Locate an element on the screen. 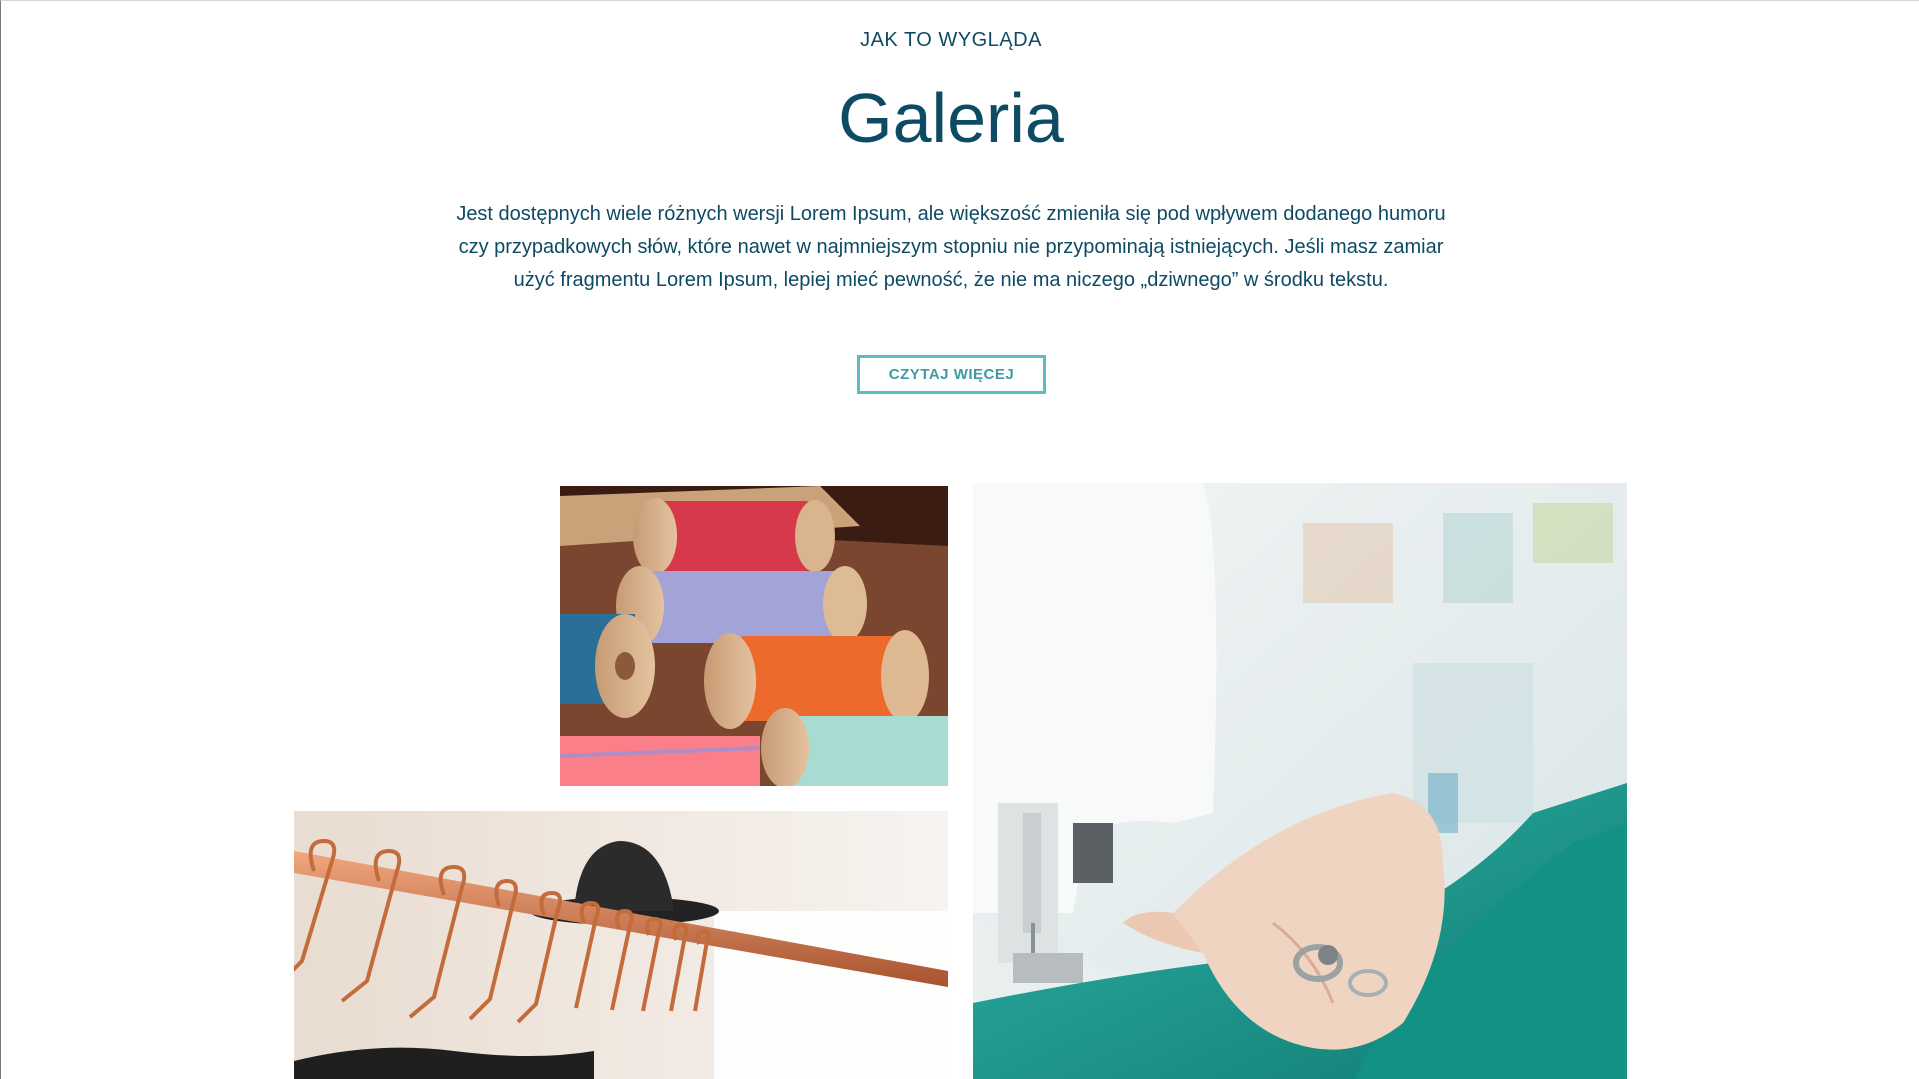 The width and height of the screenshot is (1919, 1079). page-title: Galeria is located at coordinates (951, 118).